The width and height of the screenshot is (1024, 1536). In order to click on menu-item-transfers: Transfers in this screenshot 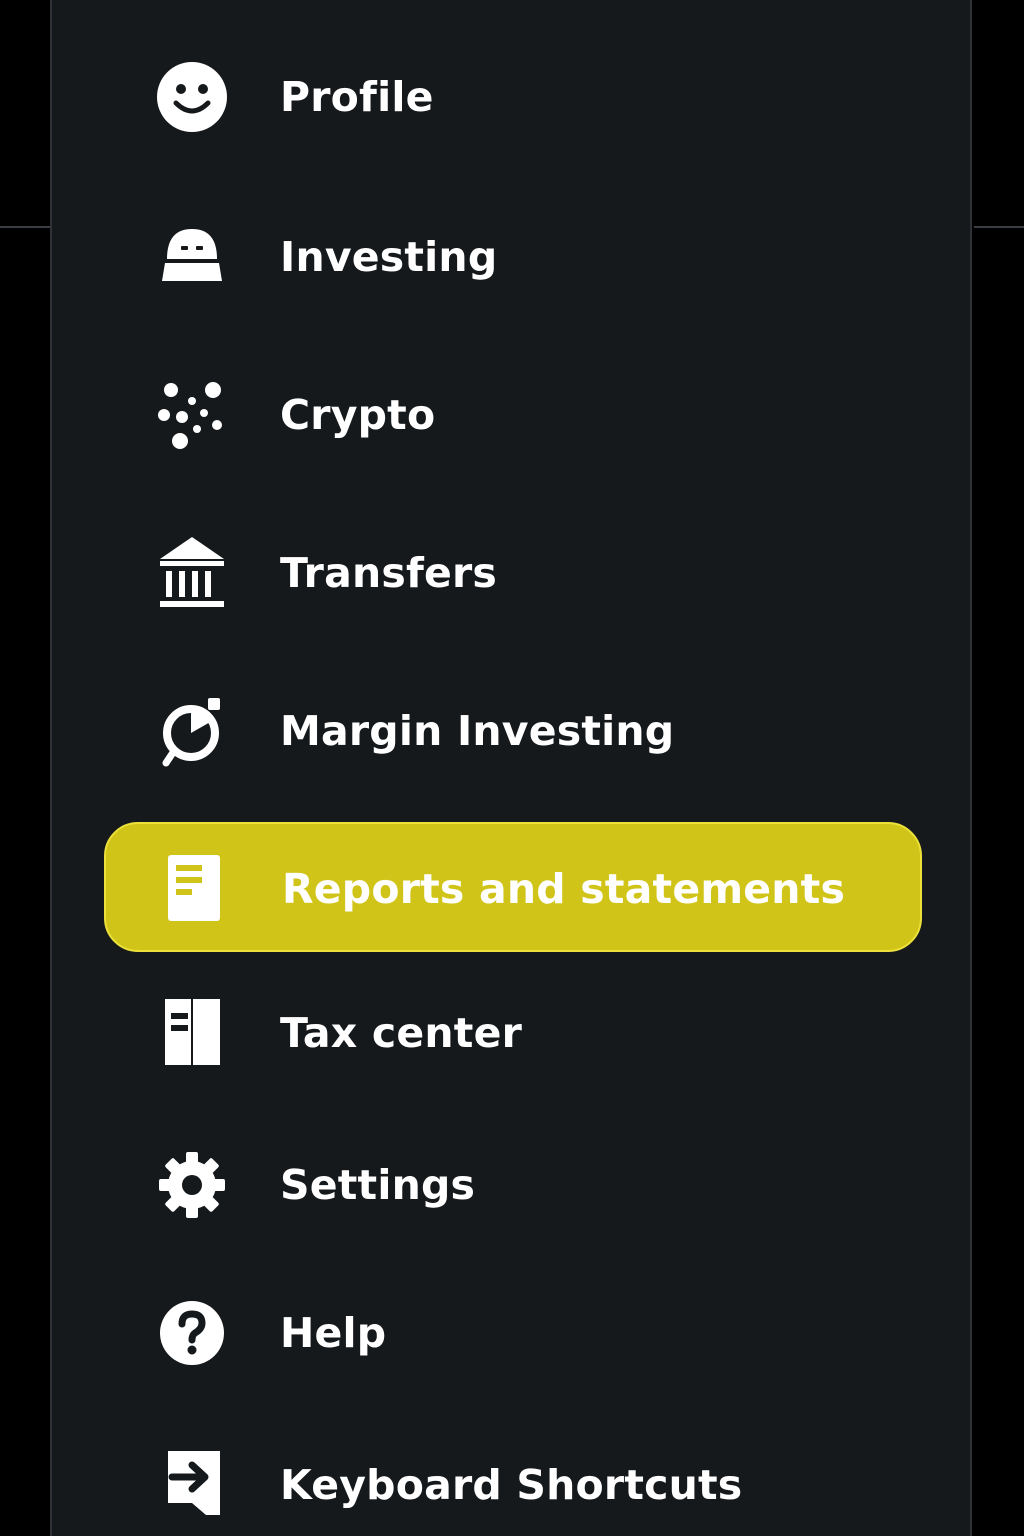, I will do `click(513, 573)`.